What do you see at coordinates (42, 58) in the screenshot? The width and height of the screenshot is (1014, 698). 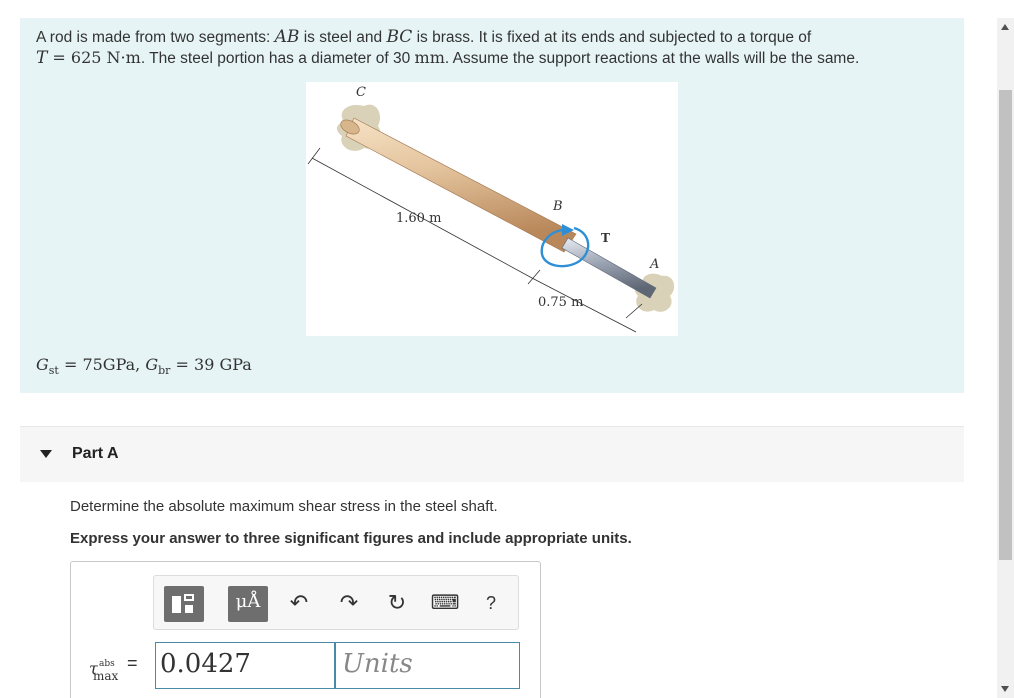 I see `torque-symbol: T` at bounding box center [42, 58].